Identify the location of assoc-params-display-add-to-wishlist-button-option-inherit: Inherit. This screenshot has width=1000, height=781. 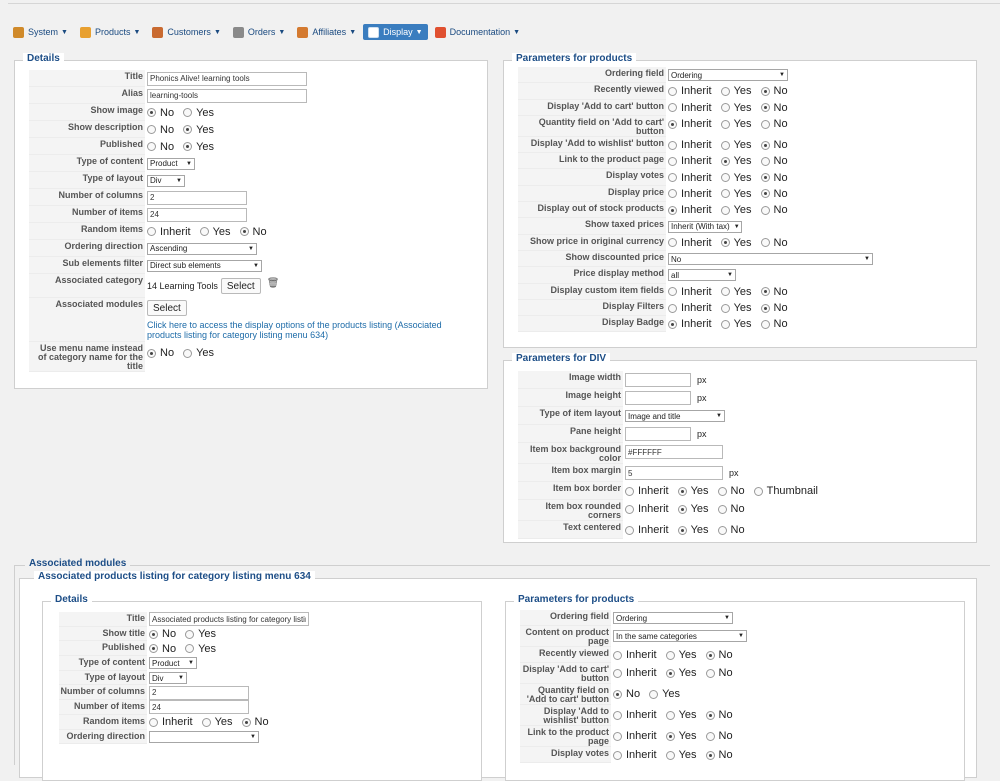
(641, 715).